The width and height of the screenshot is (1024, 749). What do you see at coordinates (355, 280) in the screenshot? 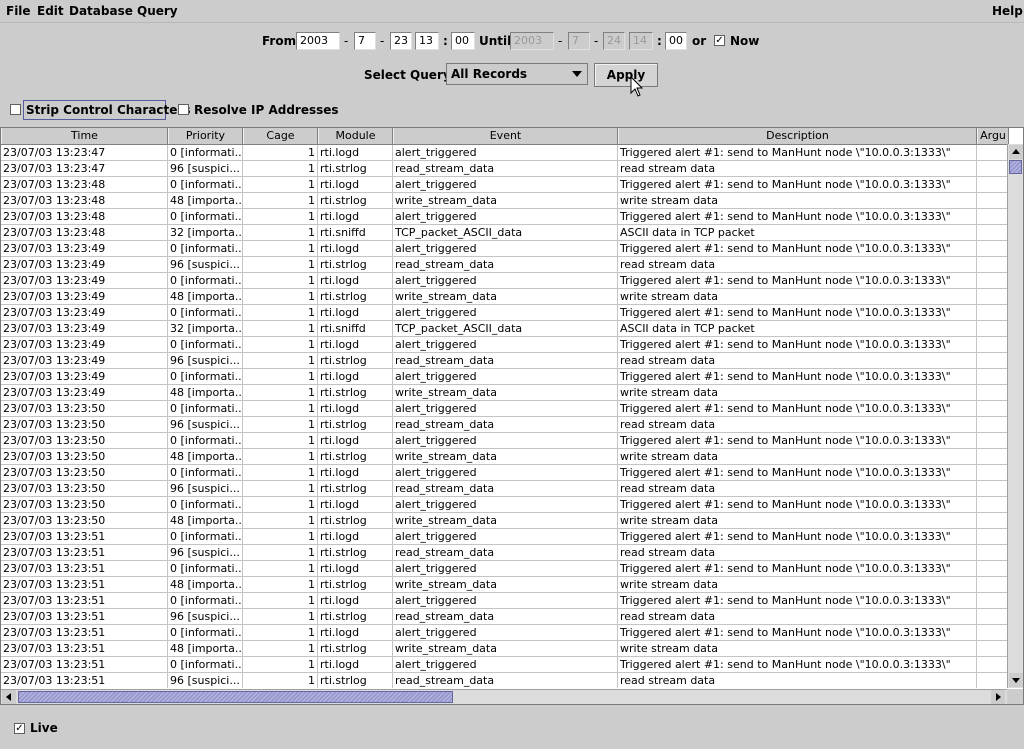
I see `cell-module: rti.logd` at bounding box center [355, 280].